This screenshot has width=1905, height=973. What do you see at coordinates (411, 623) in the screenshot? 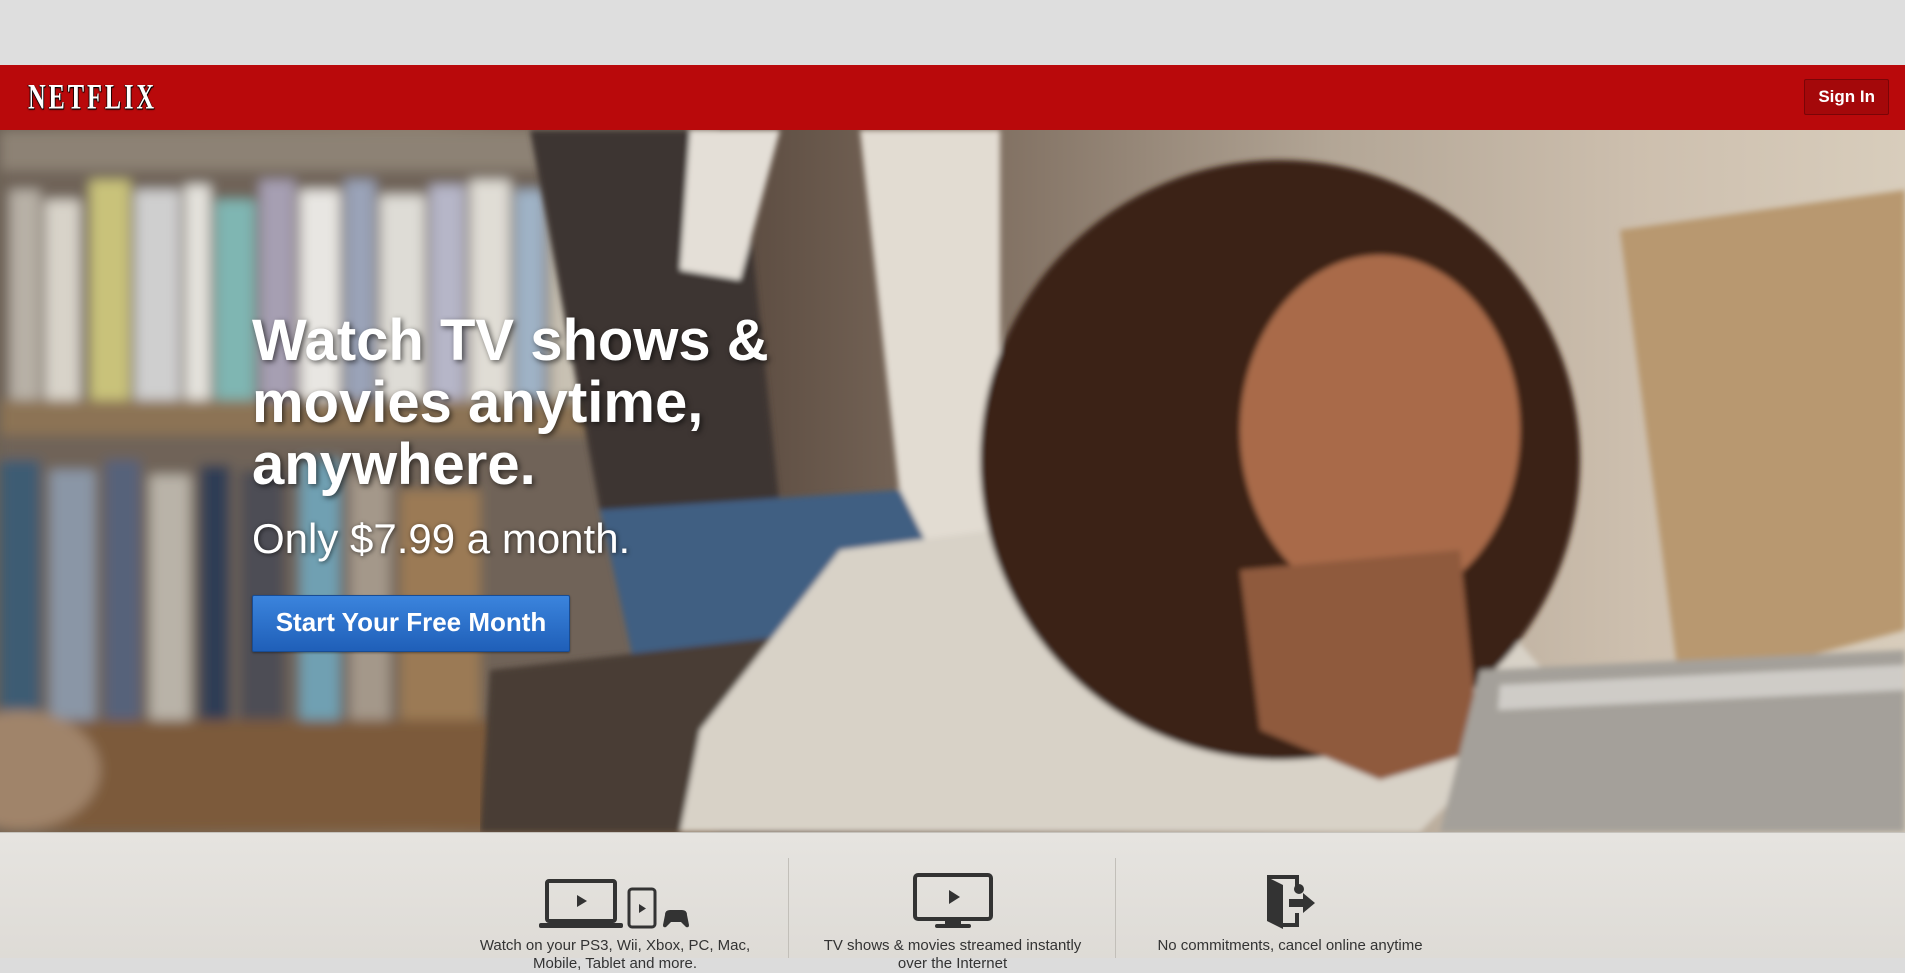
I see `start-free-month-button: Start Your Free Month` at bounding box center [411, 623].